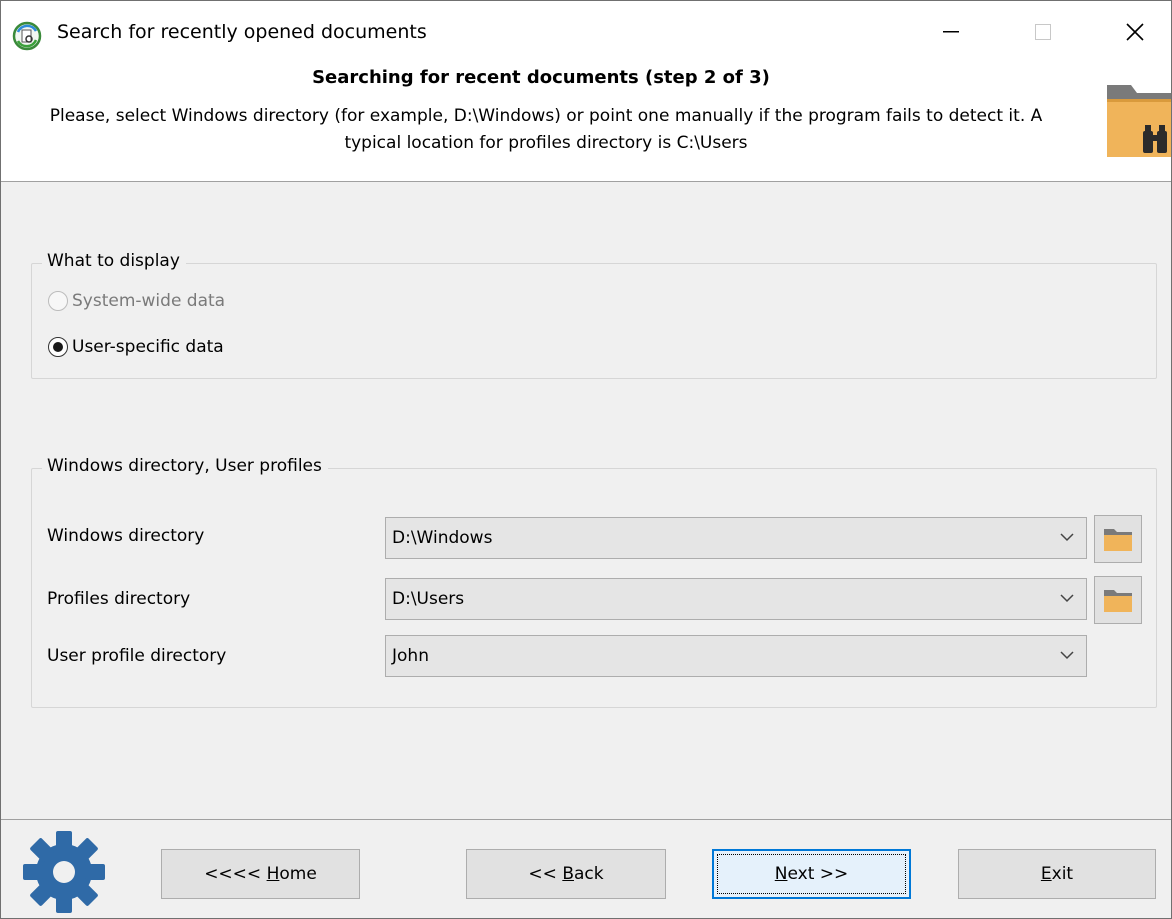 This screenshot has height=919, width=1172. What do you see at coordinates (235, 874) in the screenshot?
I see `home-button-prefix: <<<<` at bounding box center [235, 874].